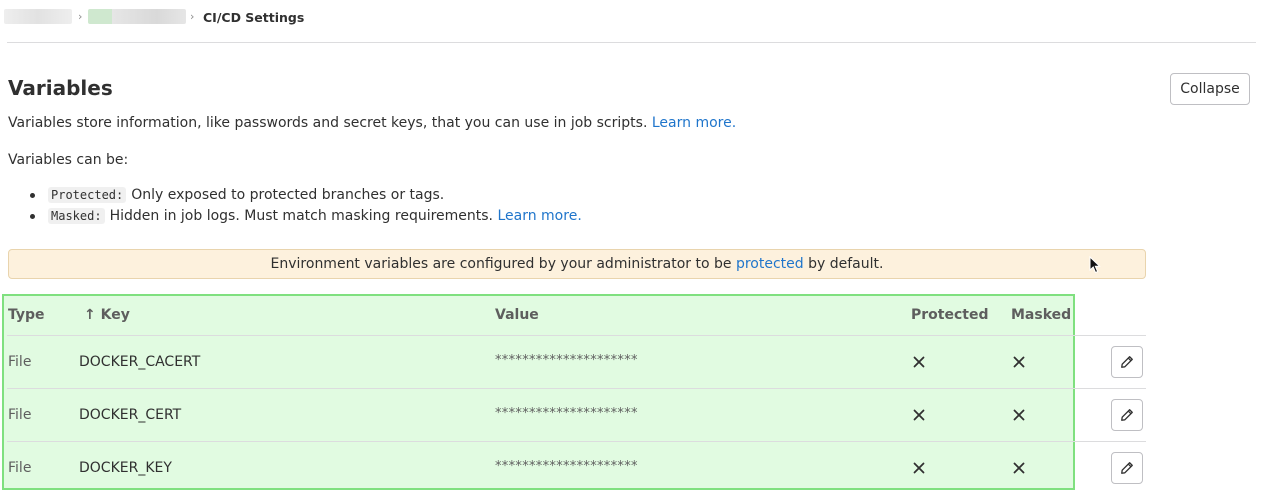 The width and height of the screenshot is (1263, 491). Describe the element at coordinates (770, 264) in the screenshot. I see `protected-link: protected` at that location.